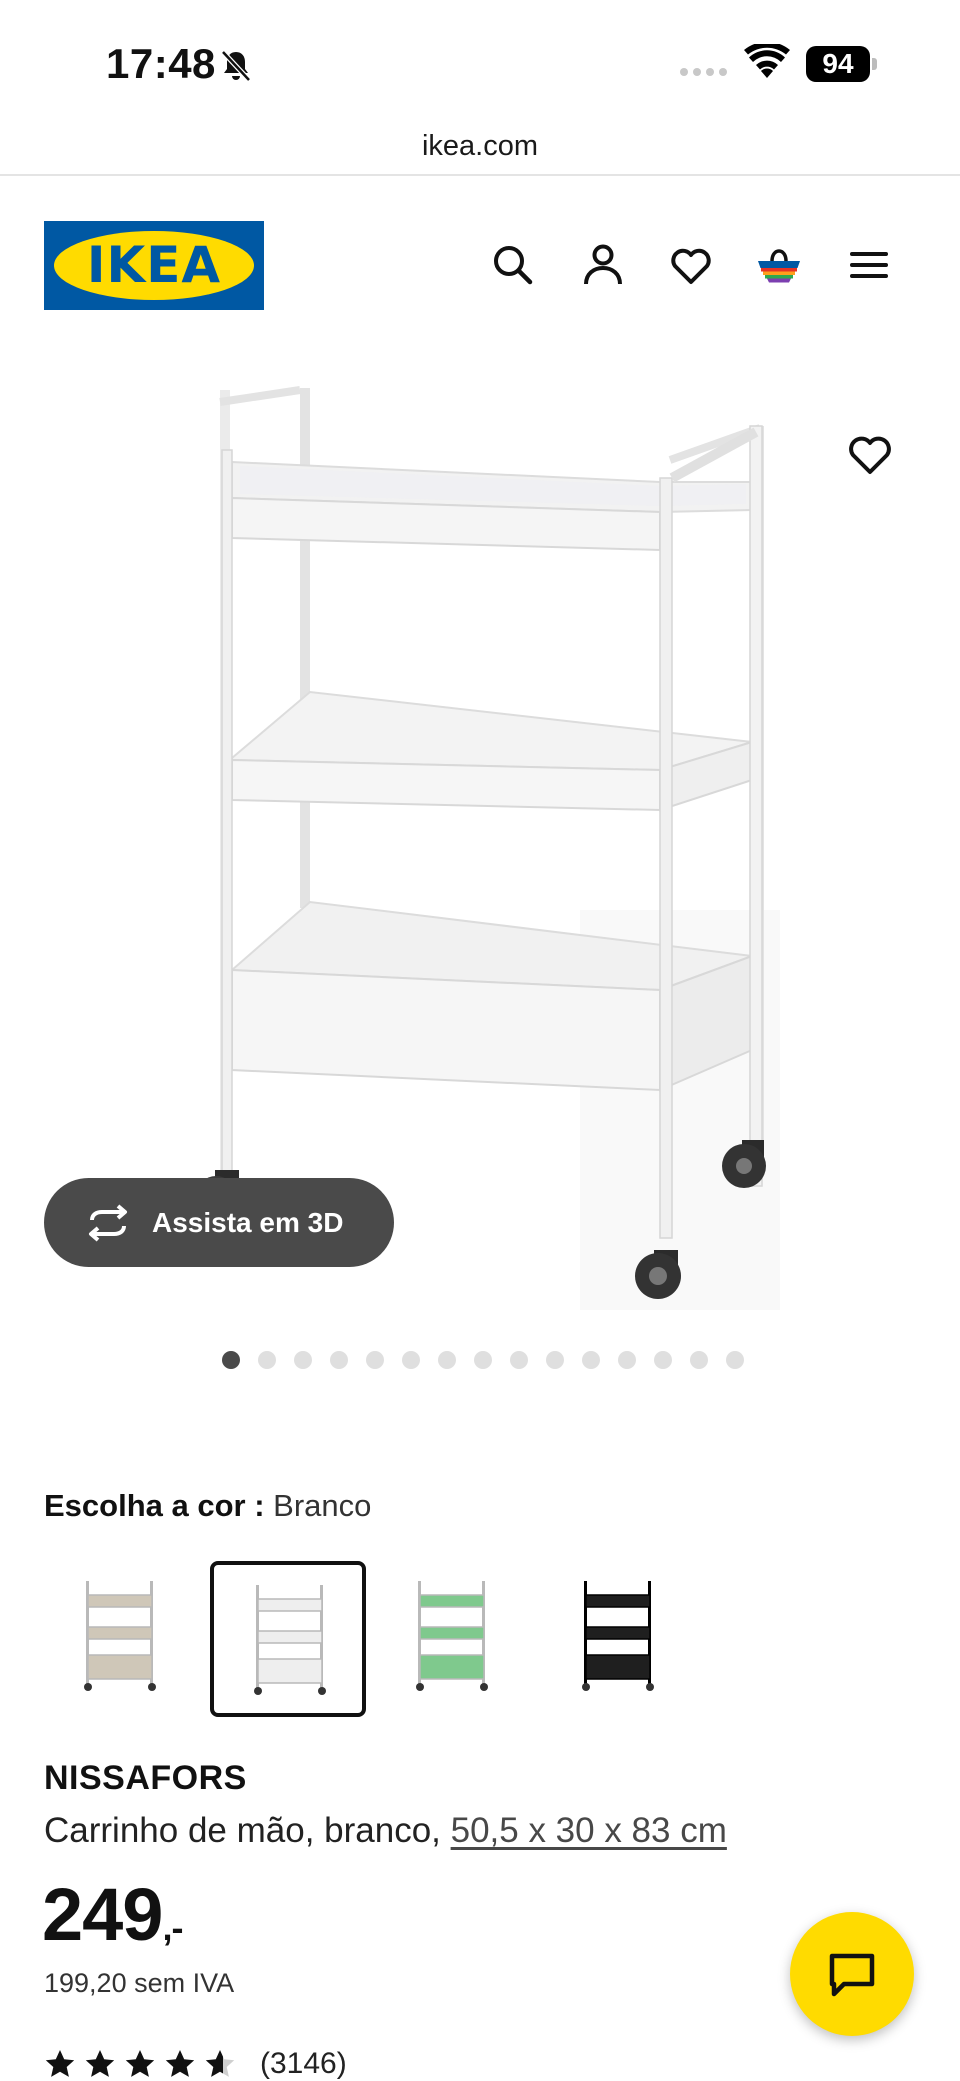 This screenshot has width=960, height=2081. Describe the element at coordinates (869, 265) in the screenshot. I see `menu-icon` at that location.